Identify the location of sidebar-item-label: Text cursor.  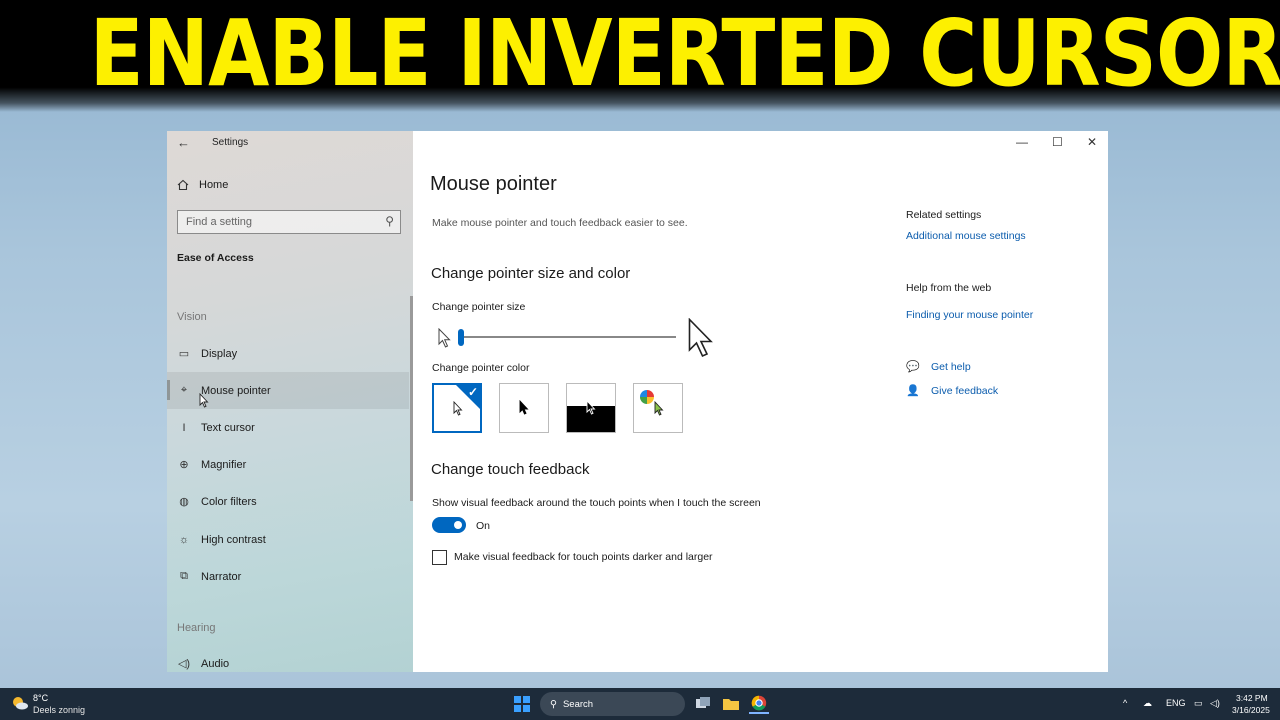
(228, 427).